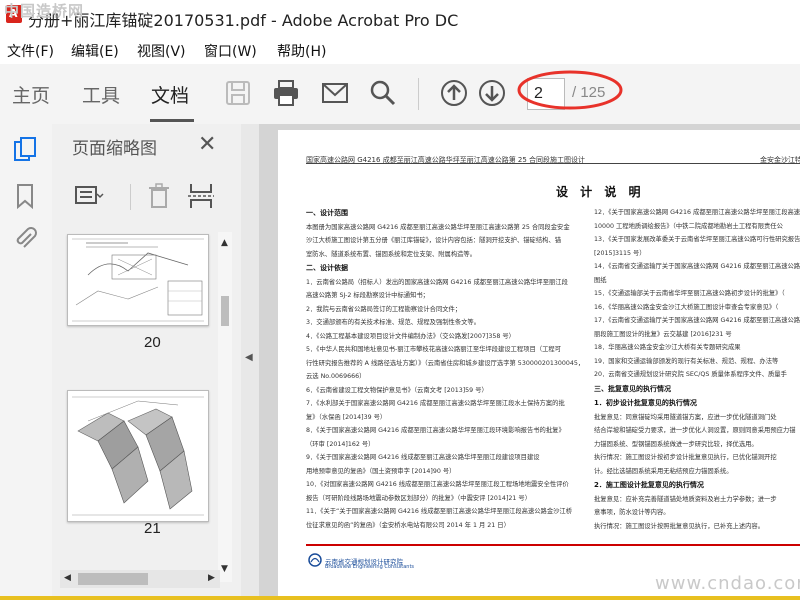  I want to click on section-heading: 2．施工图设计批复意见的执行情况, so click(649, 485).